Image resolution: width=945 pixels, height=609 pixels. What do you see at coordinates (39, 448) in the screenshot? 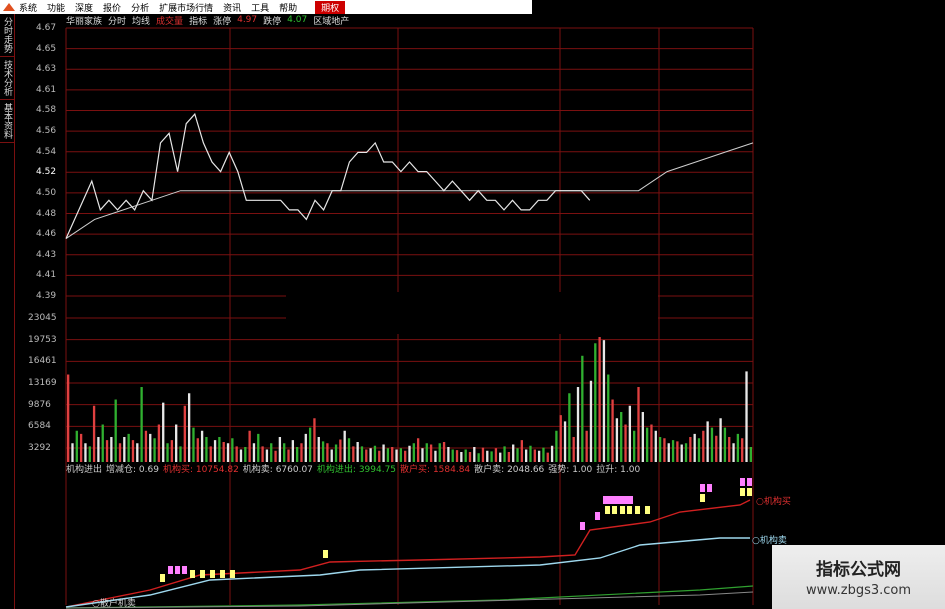
I see `volume-tick-label: 3292` at bounding box center [39, 448].